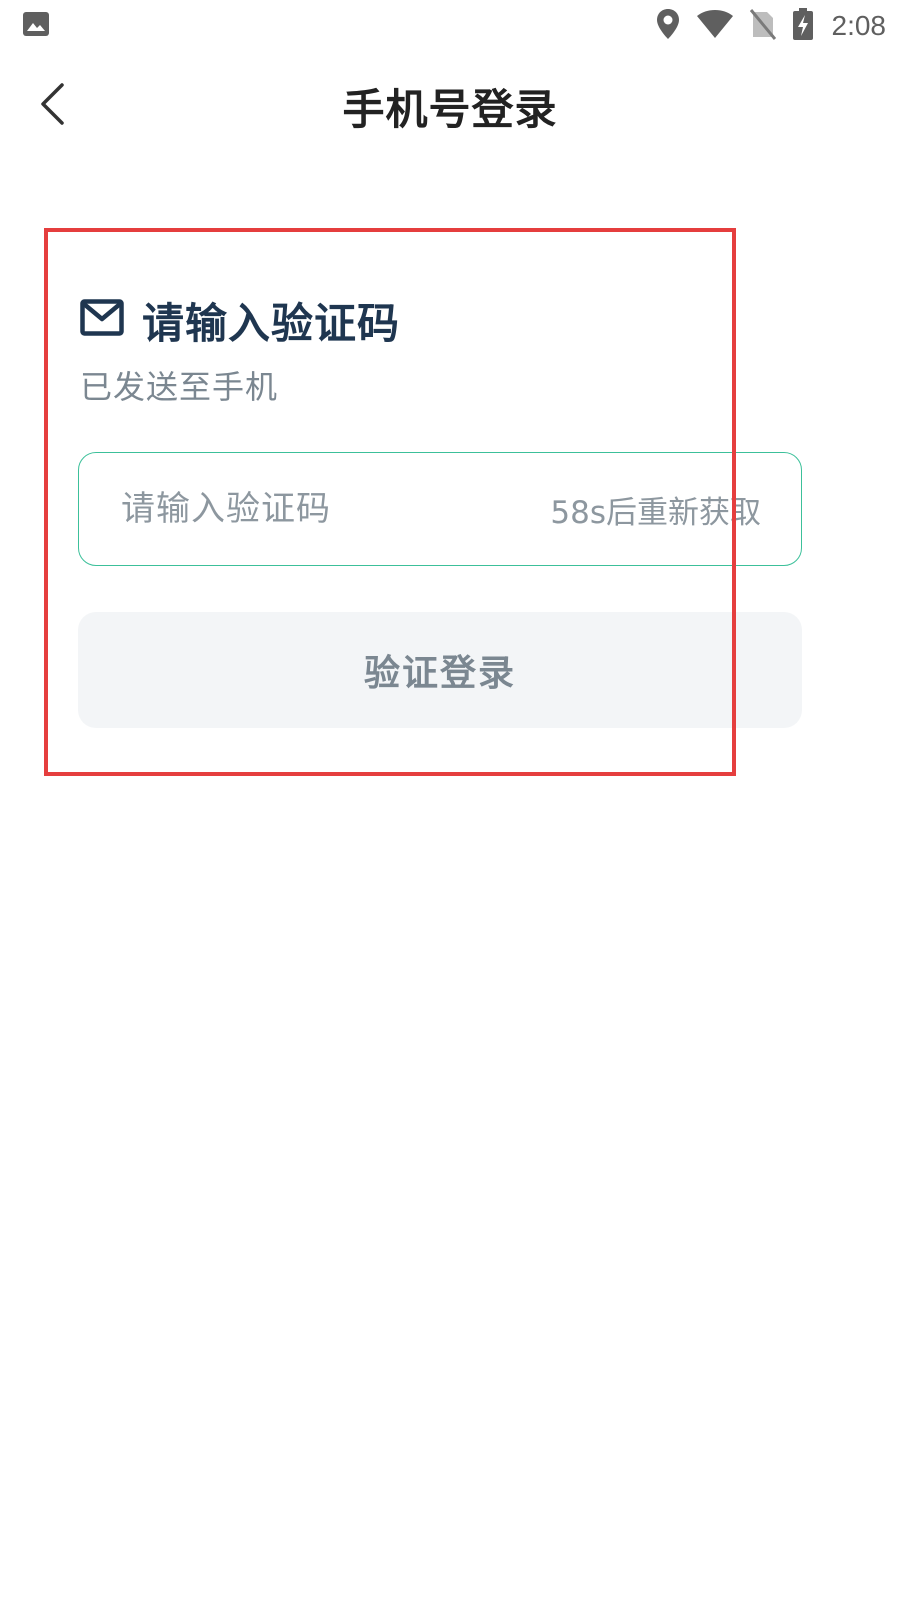 The image size is (900, 1600). Describe the element at coordinates (762, 26) in the screenshot. I see `no-sim-icon` at that location.